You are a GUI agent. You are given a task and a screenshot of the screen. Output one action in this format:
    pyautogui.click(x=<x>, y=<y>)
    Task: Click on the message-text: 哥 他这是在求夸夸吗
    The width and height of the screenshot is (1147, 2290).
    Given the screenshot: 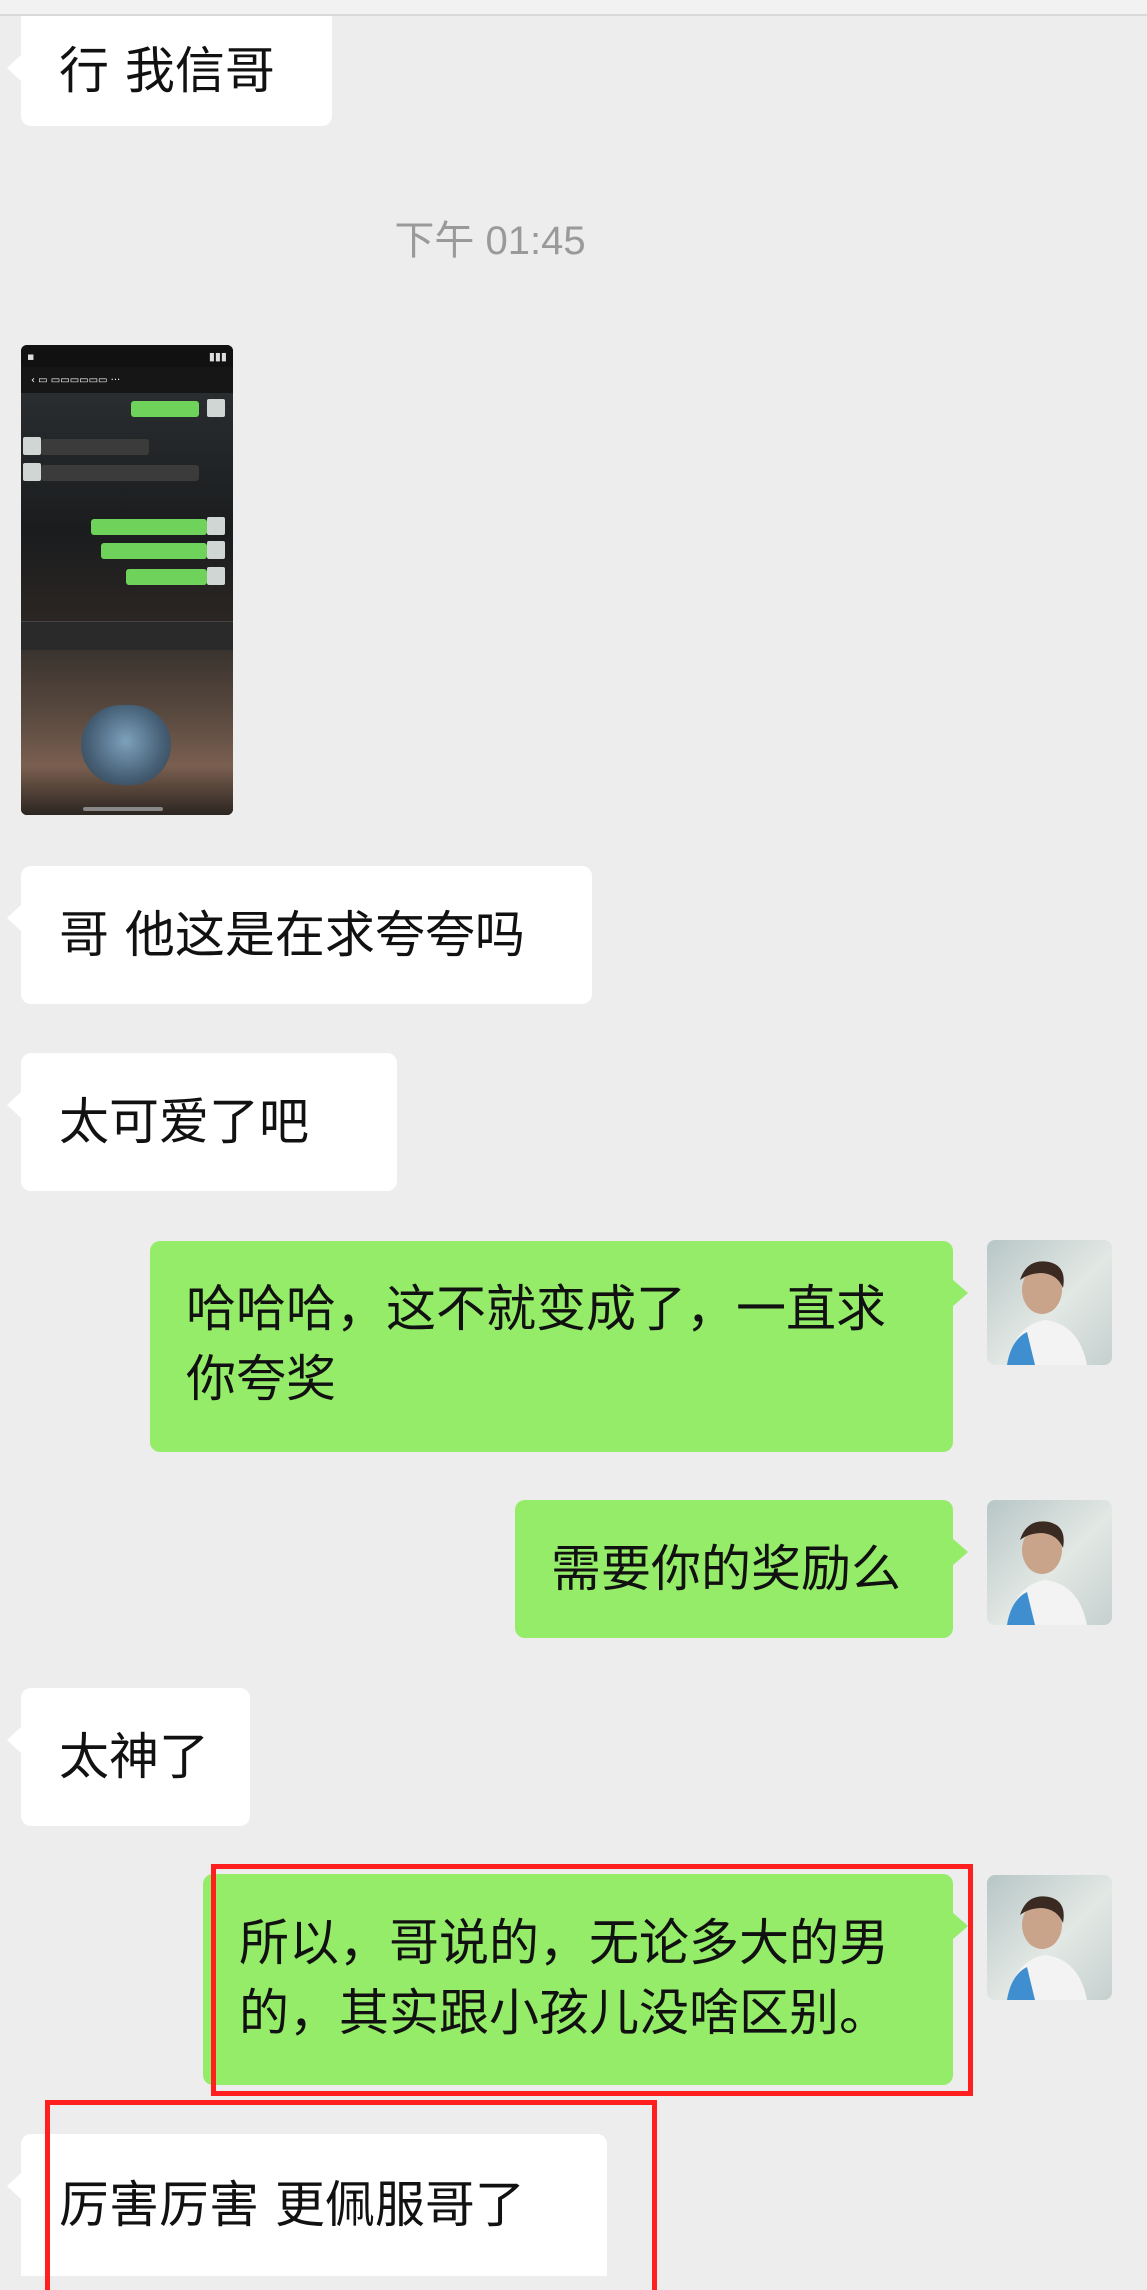 What is the action you would take?
    pyautogui.click(x=292, y=935)
    